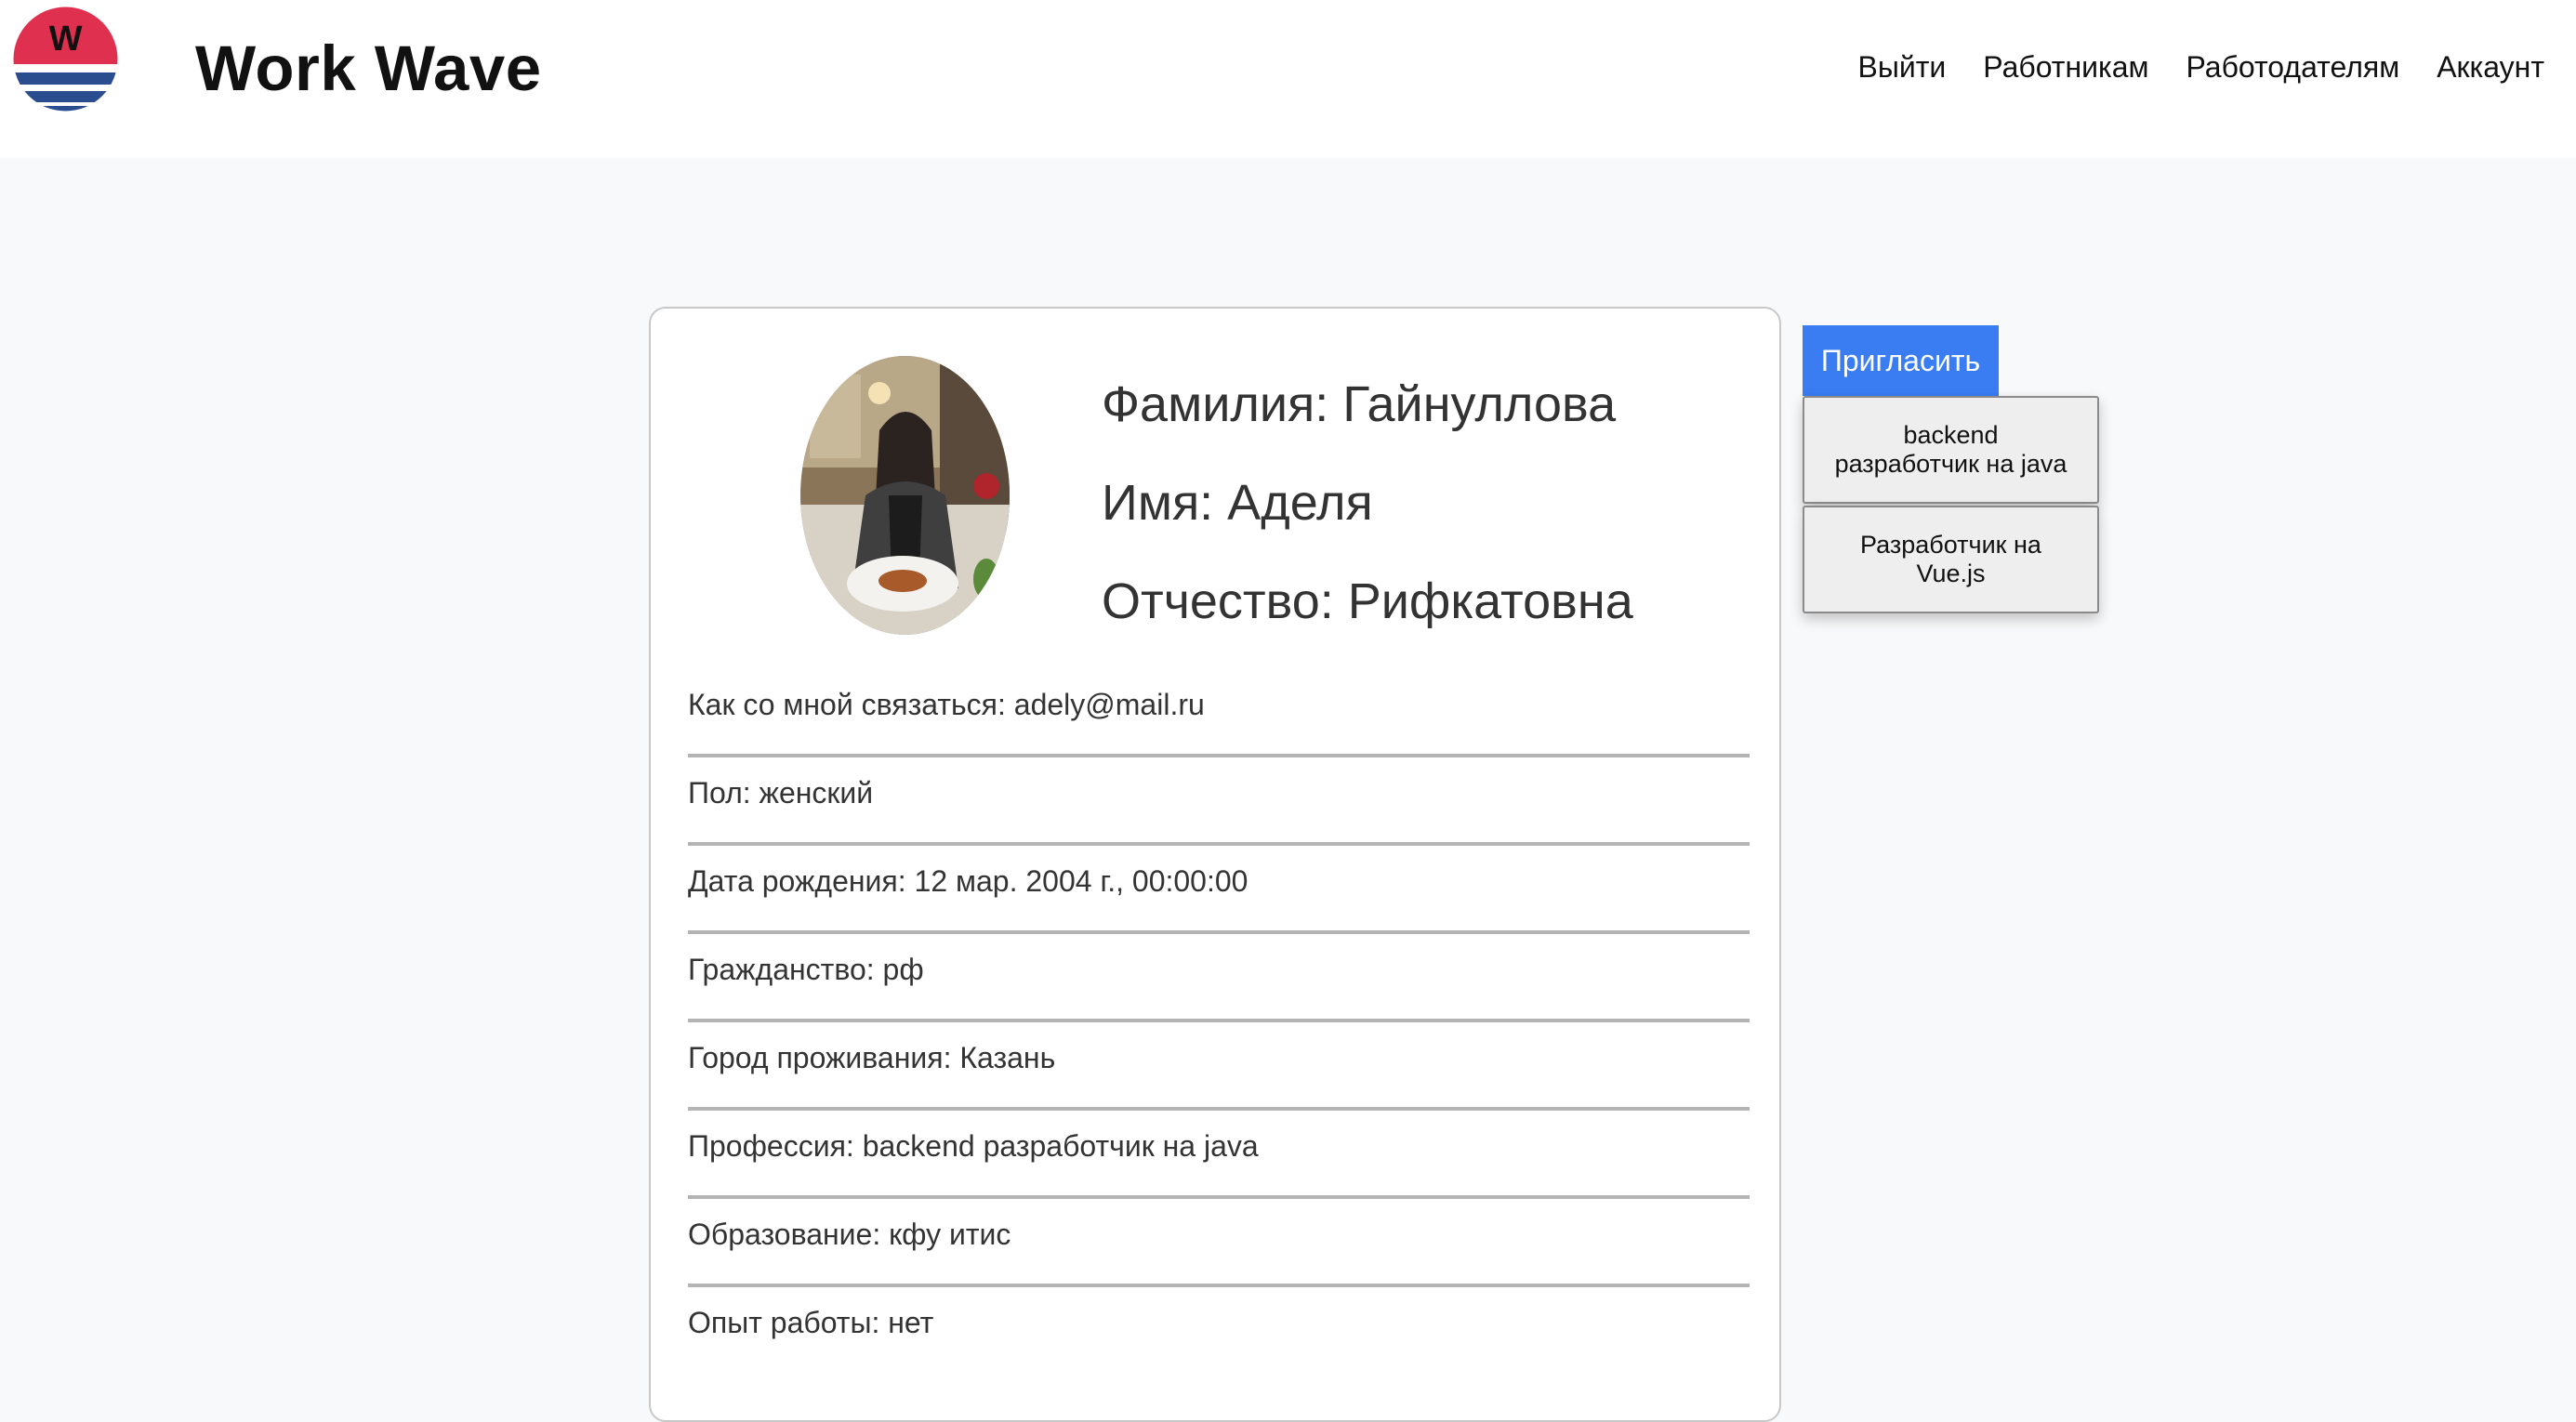 This screenshot has height=1422, width=2576. I want to click on city-field: Город проживания: Казань, so click(1219, 1066).